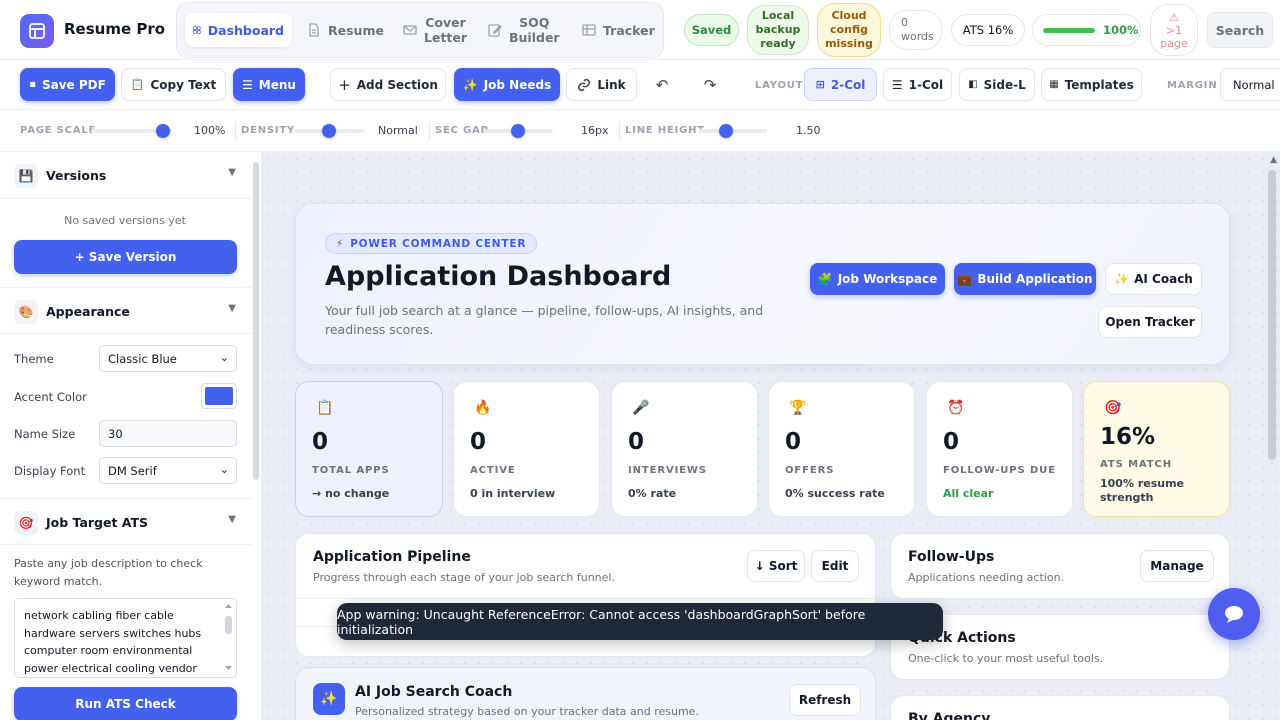 This screenshot has width=1280, height=720. I want to click on build-application-label: Build Application, so click(1035, 279).